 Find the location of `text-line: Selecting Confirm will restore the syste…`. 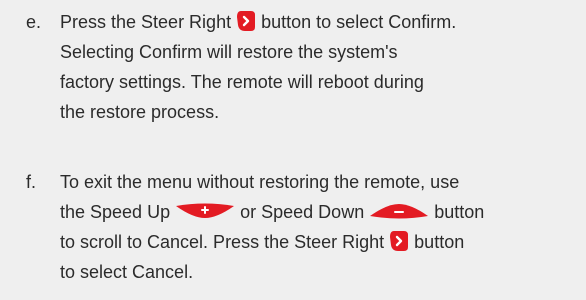

text-line: Selecting Confirm will restore the syste… is located at coordinates (229, 52).